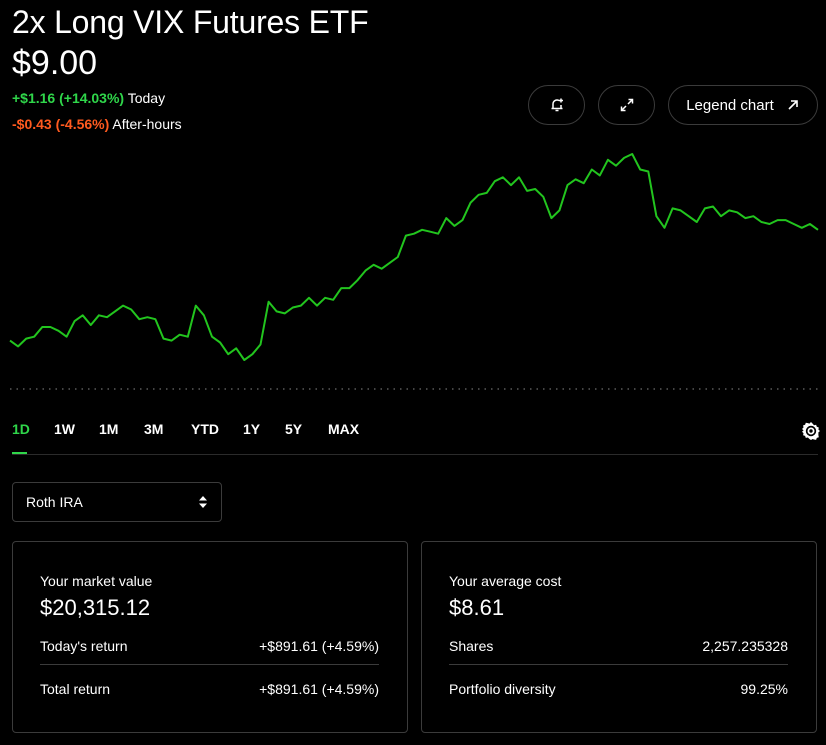  I want to click on tab-1y: 1Y, so click(251, 429).